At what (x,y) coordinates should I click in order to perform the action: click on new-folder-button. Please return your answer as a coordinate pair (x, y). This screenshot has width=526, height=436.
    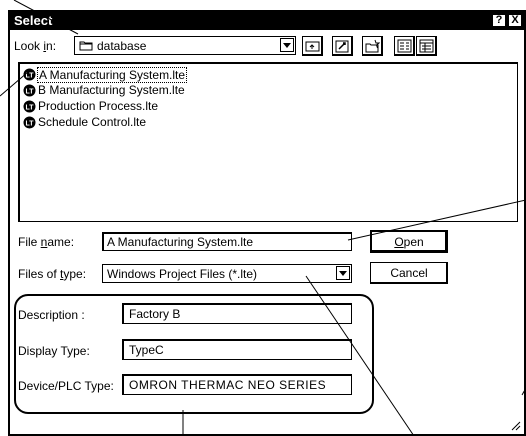
    Looking at the image, I should click on (342, 46).